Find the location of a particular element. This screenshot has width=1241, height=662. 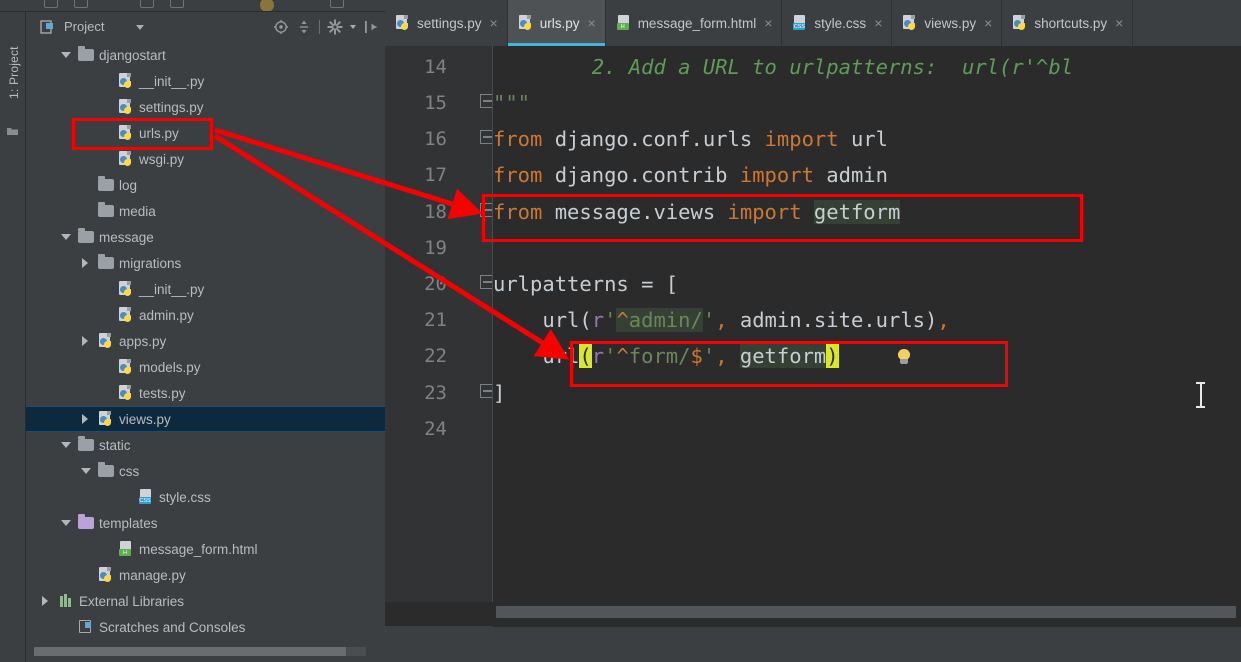

code-line-16: from django.conf.urls import url is located at coordinates (690, 139).